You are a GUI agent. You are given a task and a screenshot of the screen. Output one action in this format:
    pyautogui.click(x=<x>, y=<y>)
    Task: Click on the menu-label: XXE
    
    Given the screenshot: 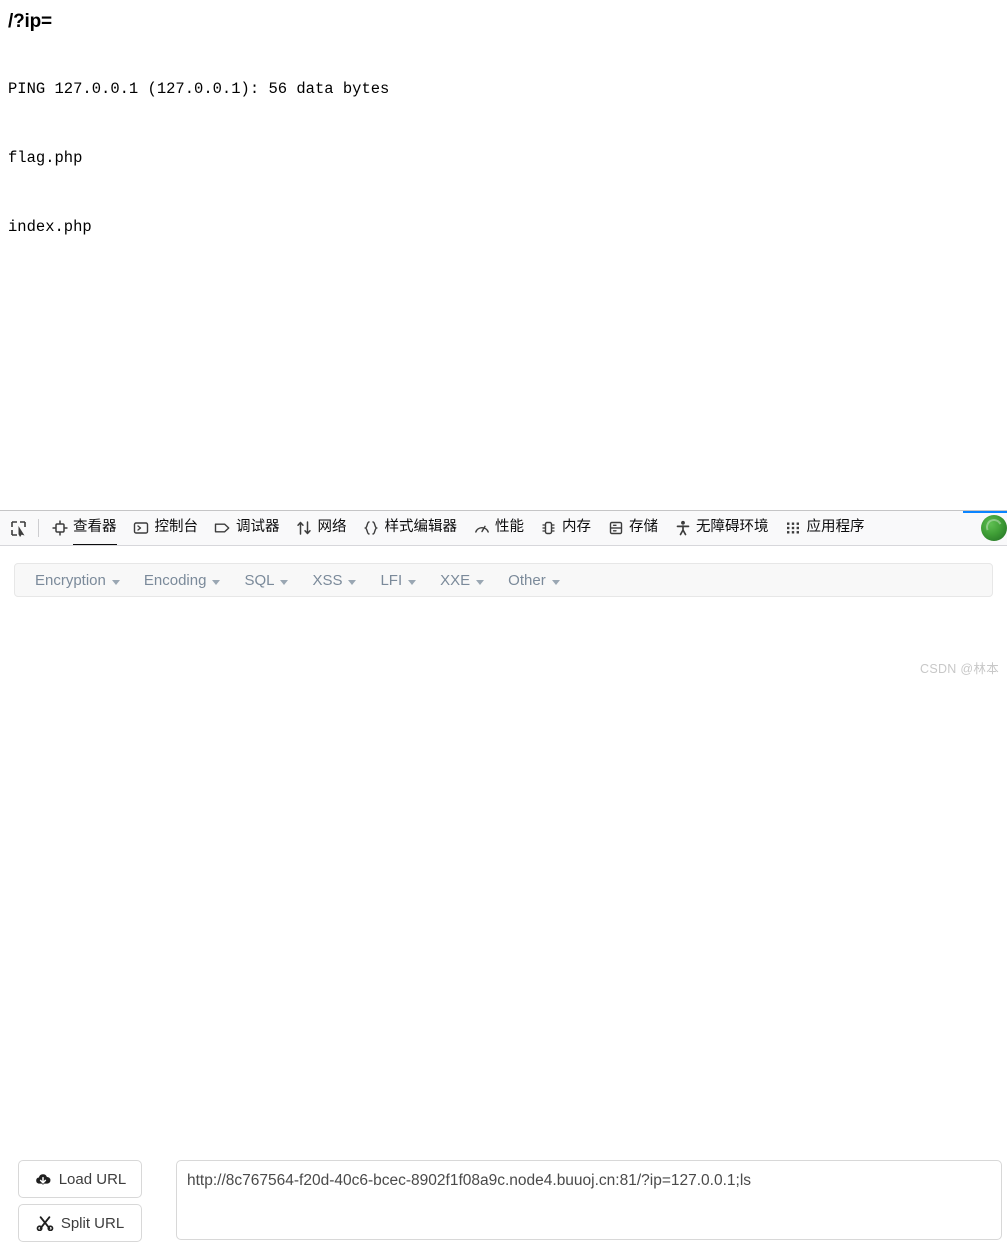 What is the action you would take?
    pyautogui.click(x=455, y=580)
    